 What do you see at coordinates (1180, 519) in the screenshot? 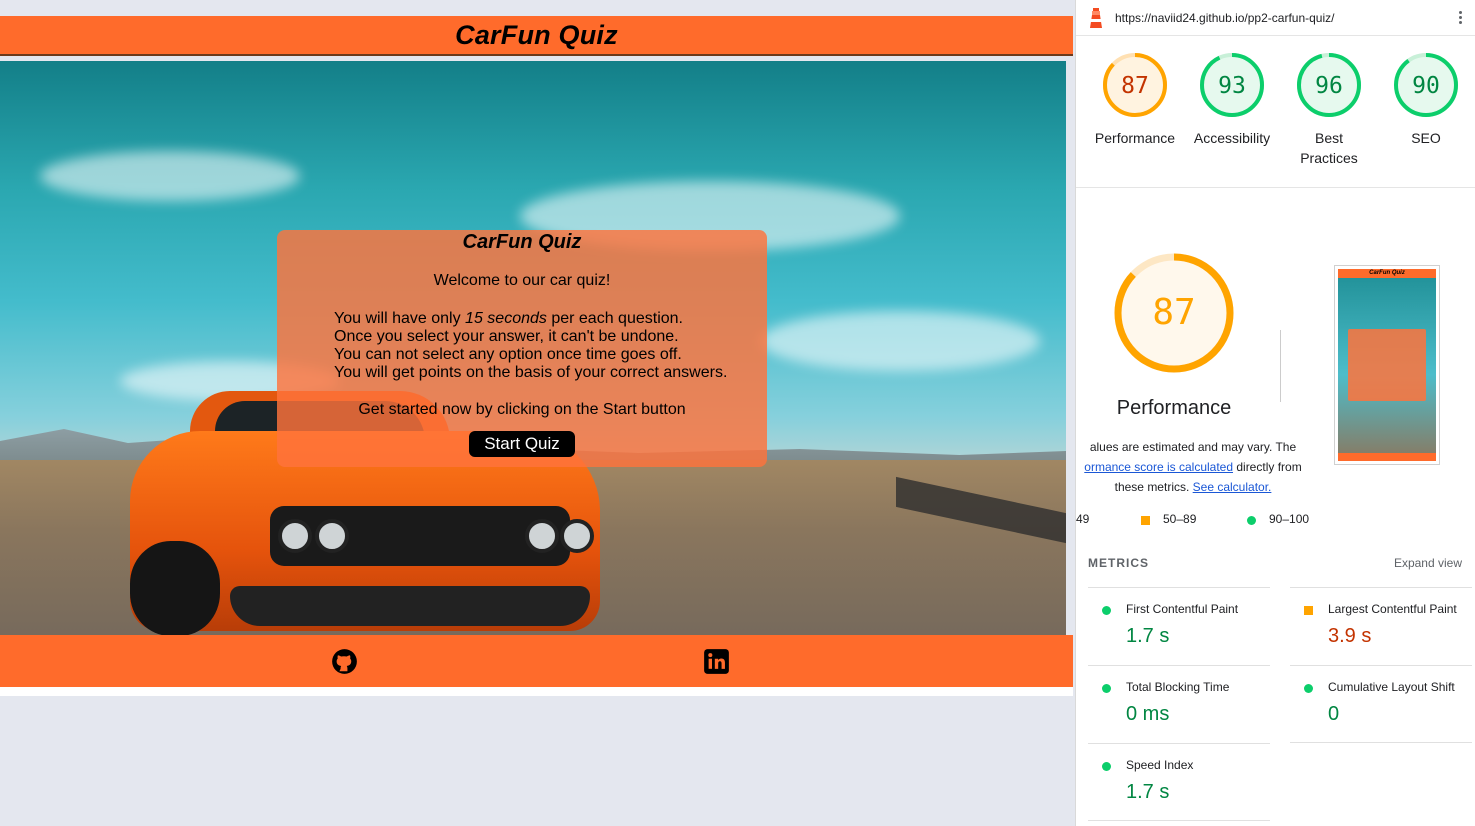
I see `legend-average-range: 50–89` at bounding box center [1180, 519].